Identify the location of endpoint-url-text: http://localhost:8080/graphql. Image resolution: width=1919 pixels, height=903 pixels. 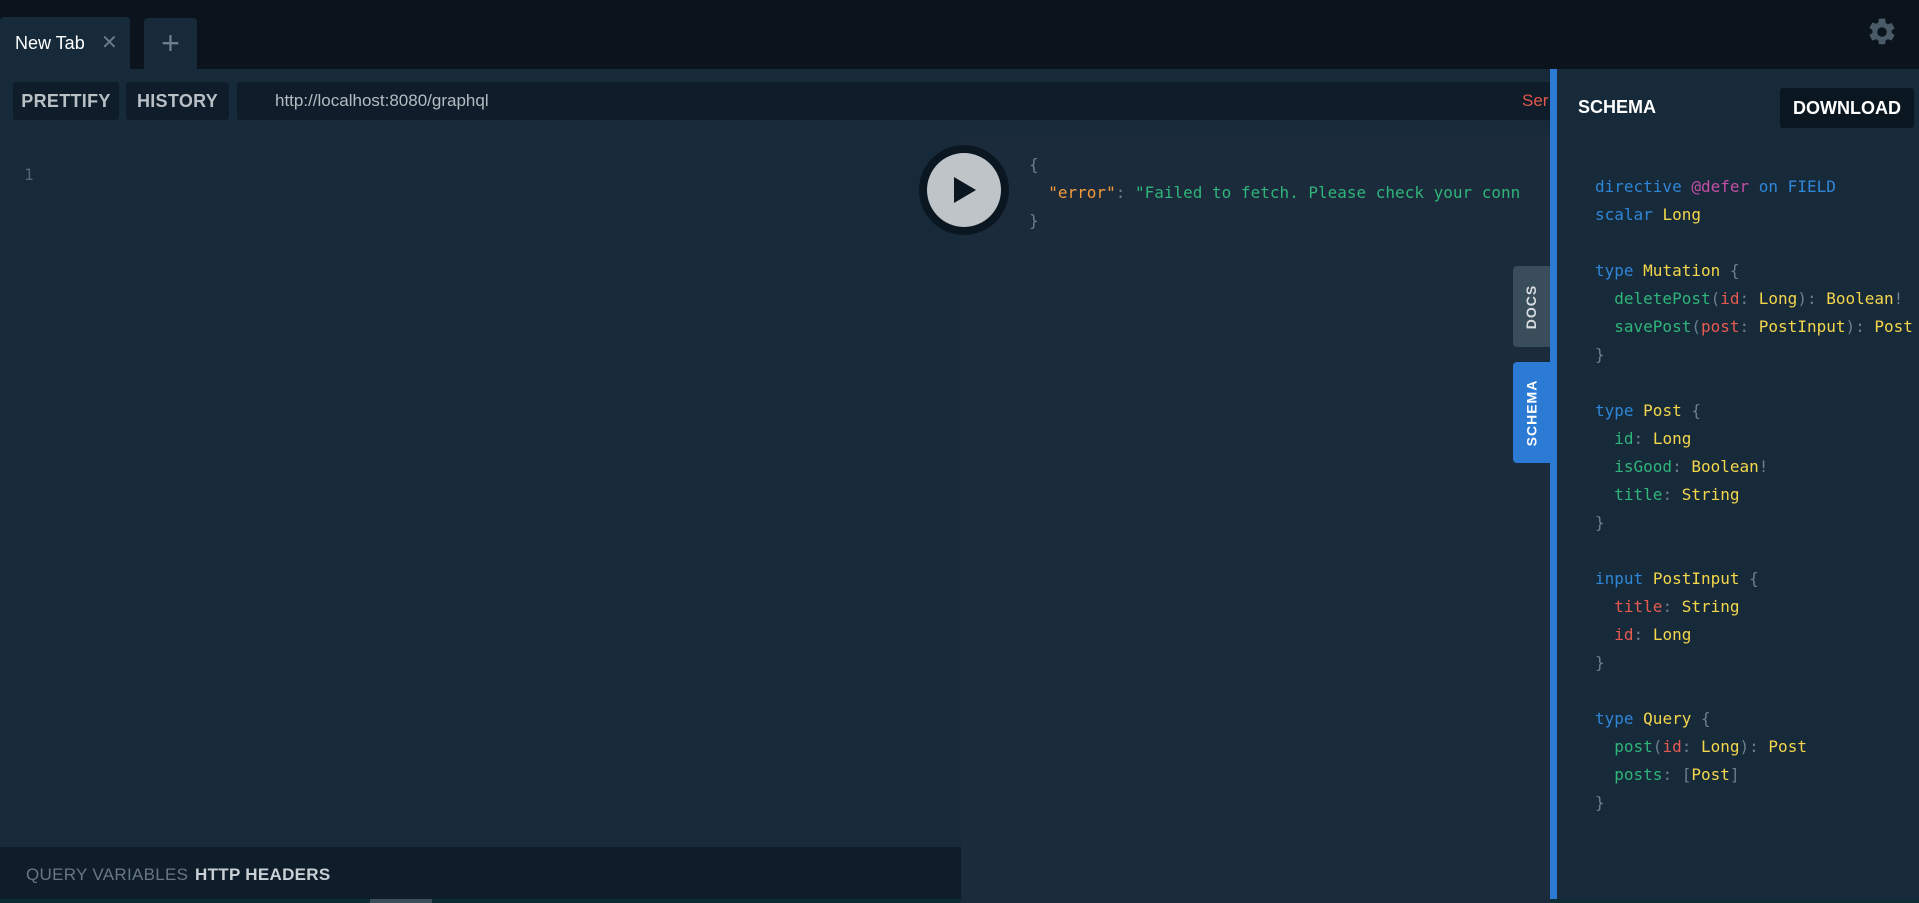
(382, 100).